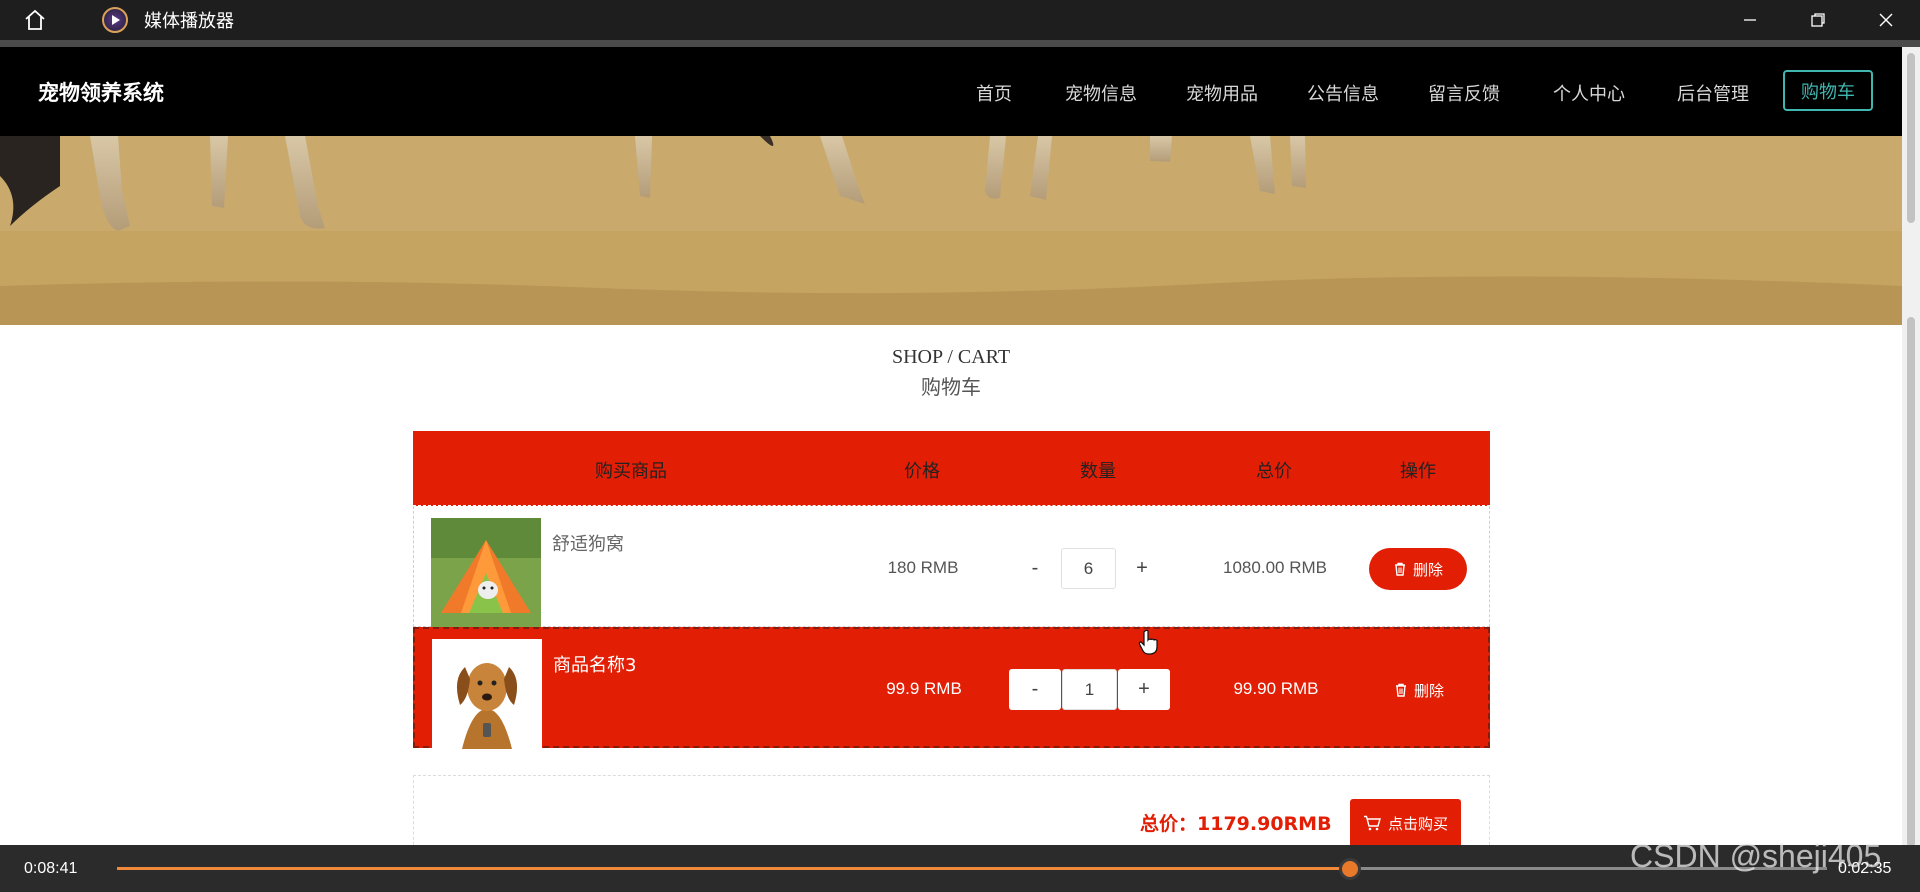 This screenshot has width=1920, height=892. What do you see at coordinates (631, 471) in the screenshot?
I see `header-product: 购买商品` at bounding box center [631, 471].